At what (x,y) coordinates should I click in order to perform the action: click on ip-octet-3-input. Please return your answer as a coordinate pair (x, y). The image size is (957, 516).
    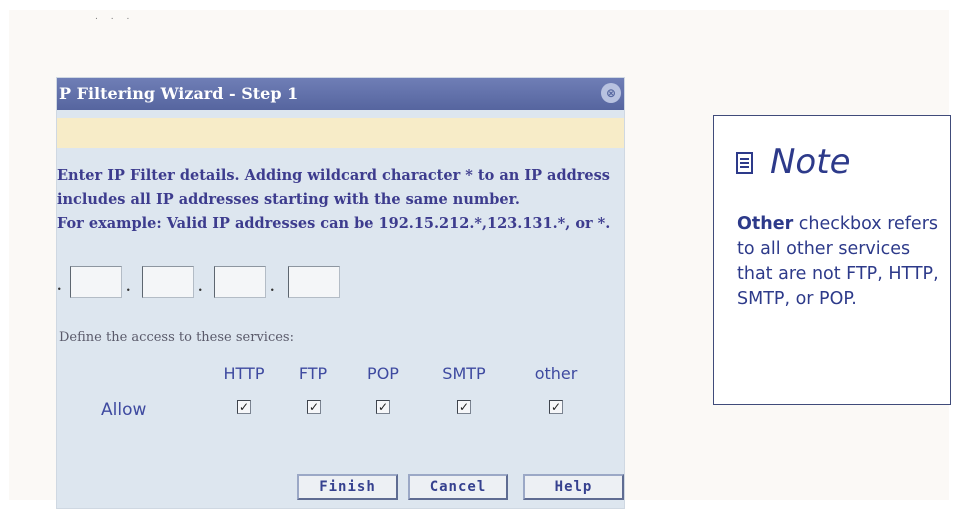
    Looking at the image, I should click on (240, 282).